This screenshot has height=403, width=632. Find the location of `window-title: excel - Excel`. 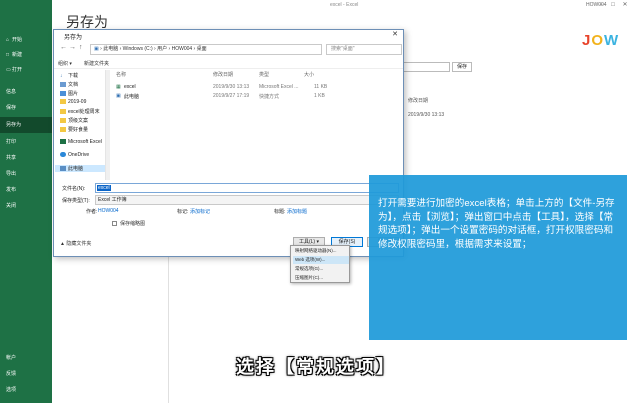

window-title: excel - Excel is located at coordinates (344, 5).